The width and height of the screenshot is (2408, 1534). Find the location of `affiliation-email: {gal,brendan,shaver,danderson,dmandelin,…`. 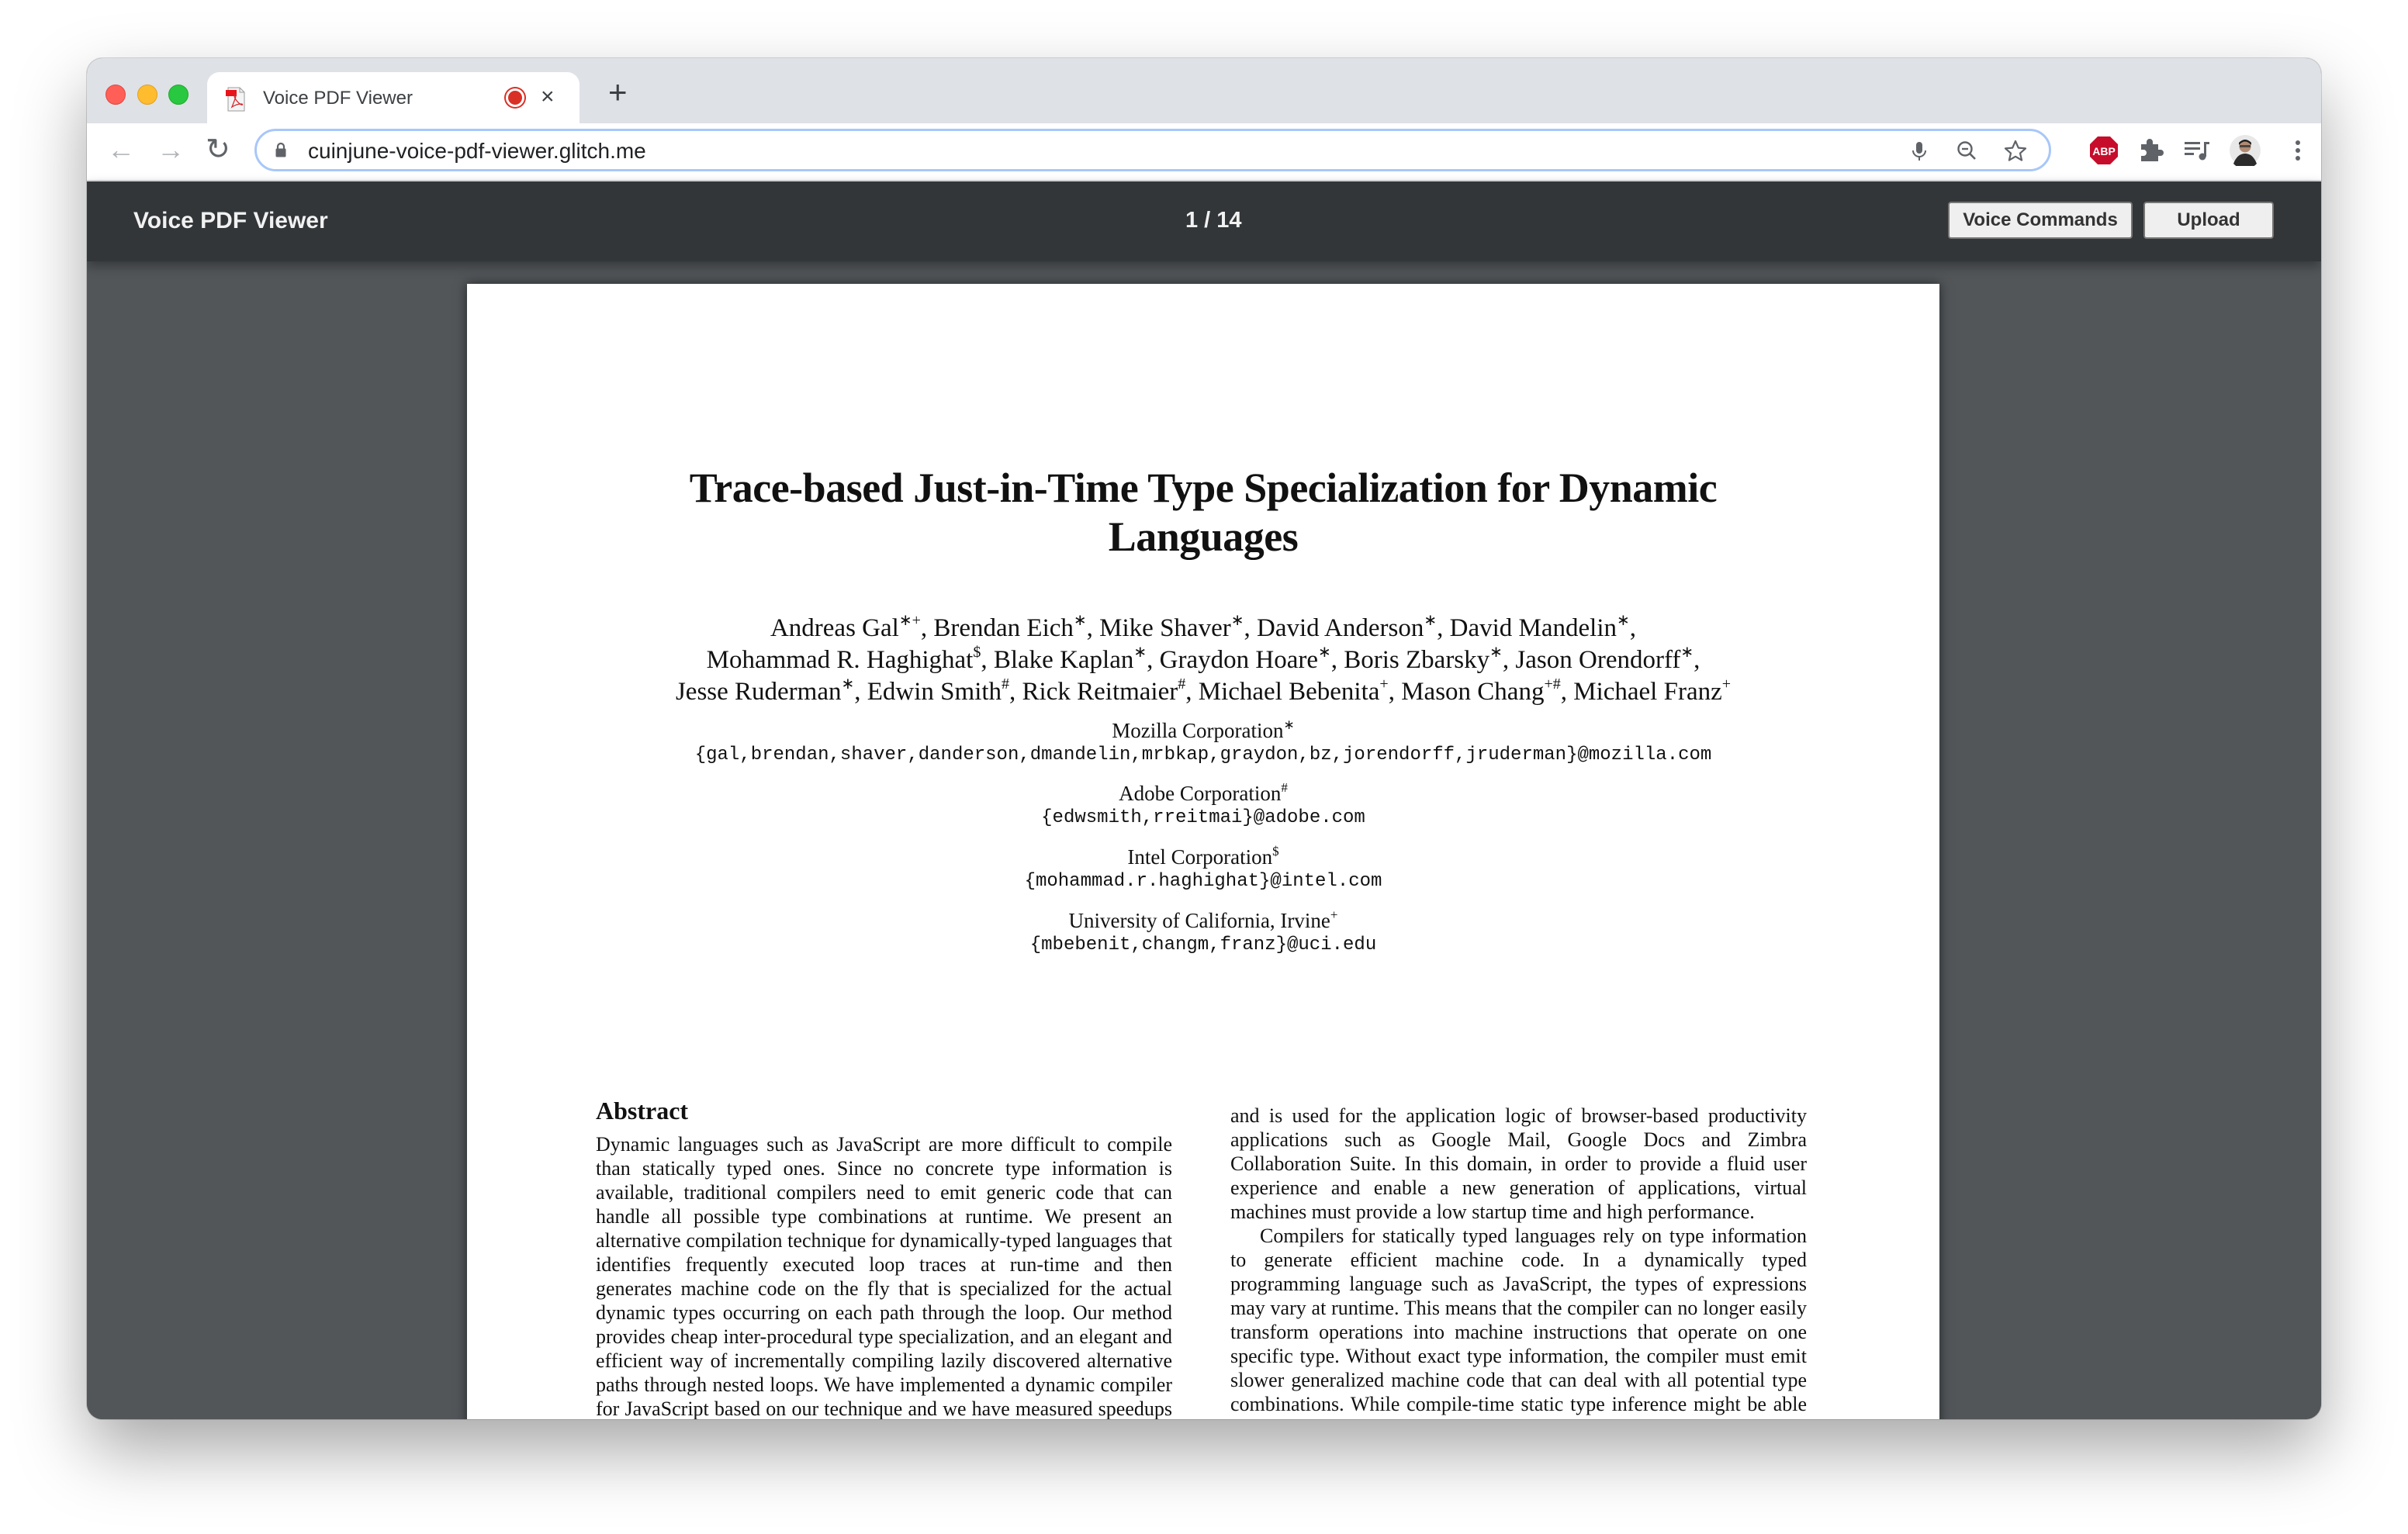

affiliation-email: {gal,brendan,shaver,danderson,dmandelin,… is located at coordinates (1203, 755).